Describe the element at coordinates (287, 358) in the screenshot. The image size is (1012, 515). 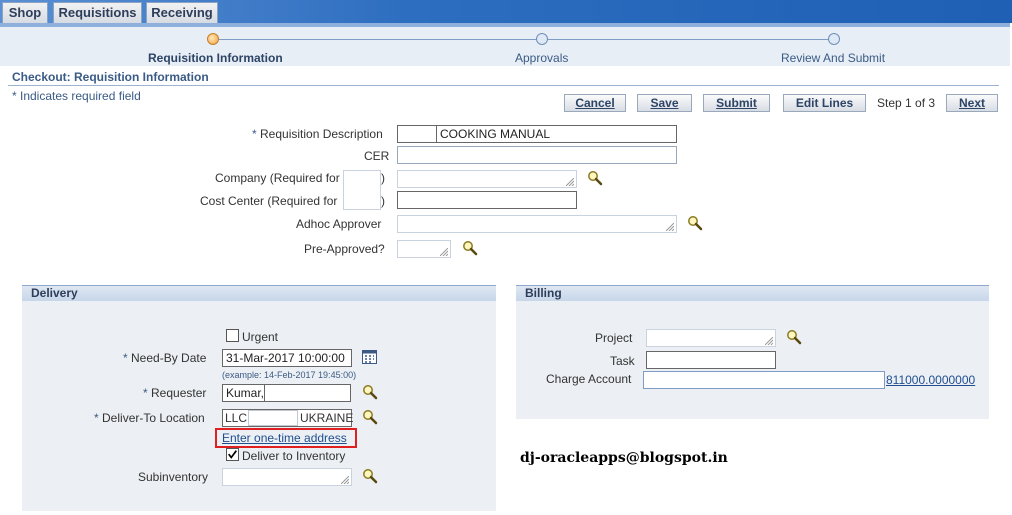
I see `need-by-input: 31-Mar-2017 10:00:00` at that location.